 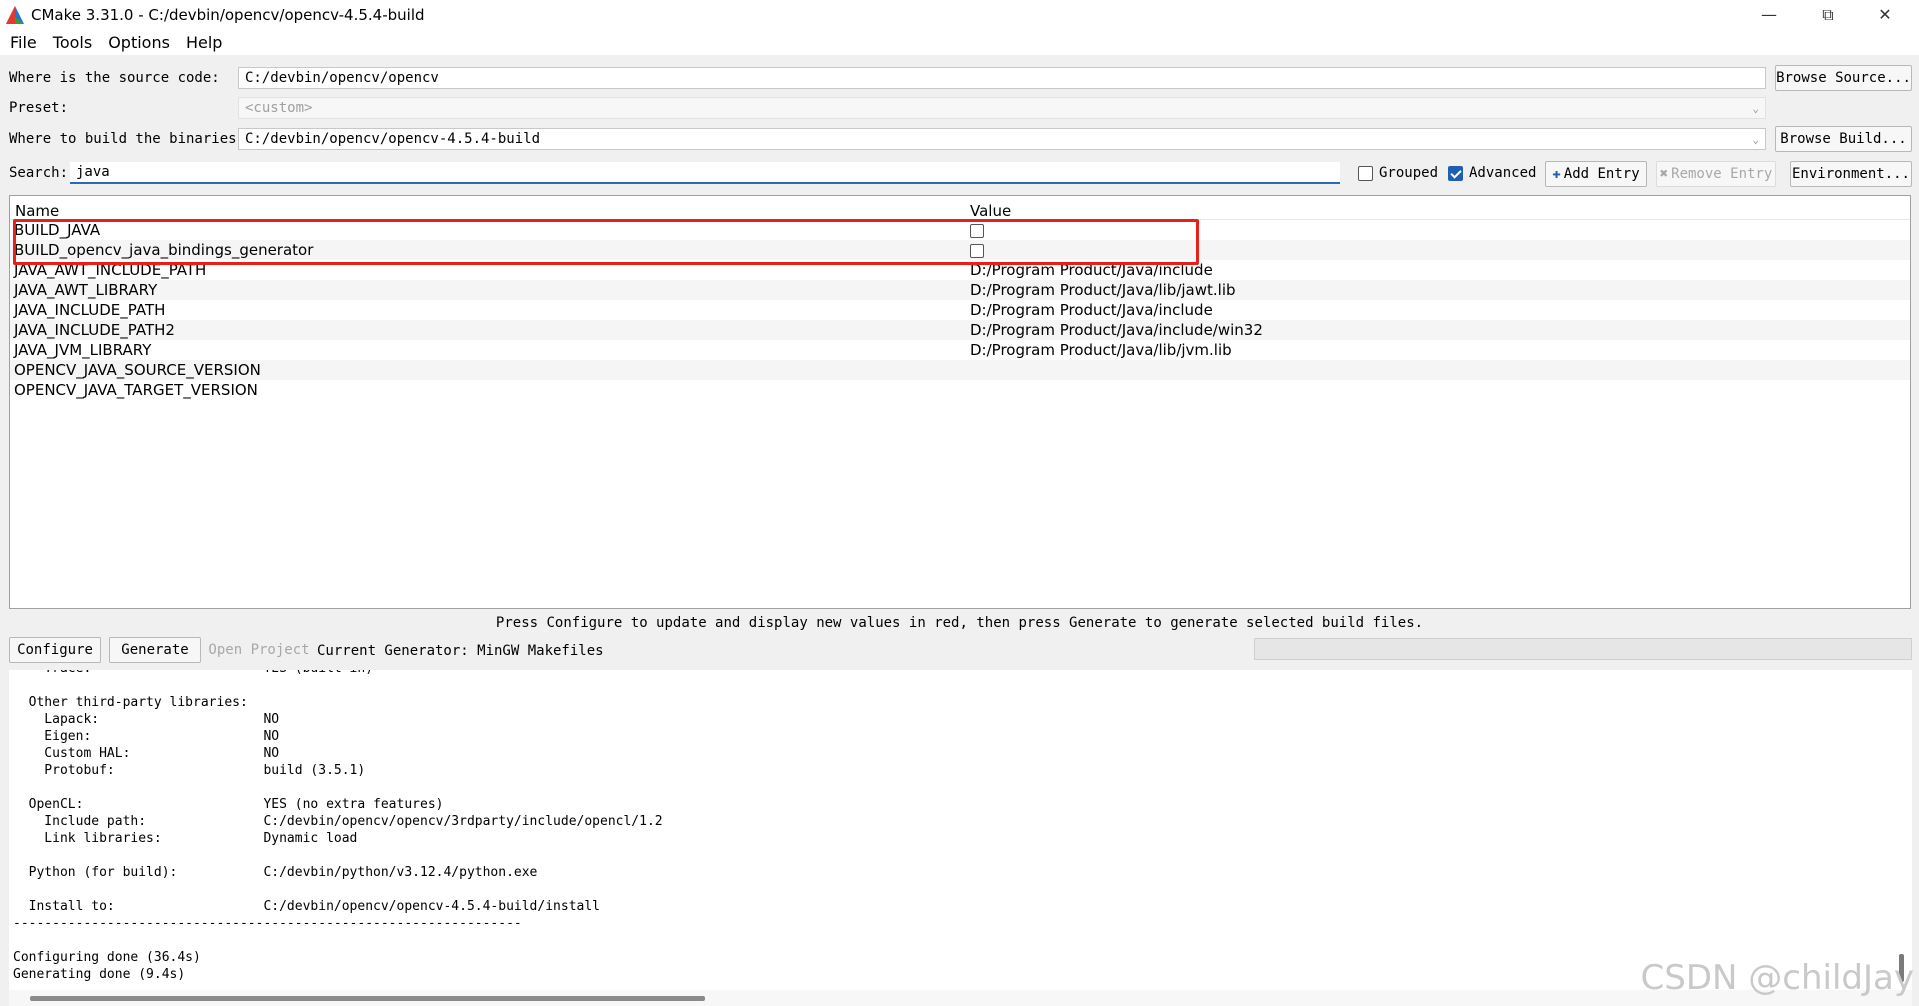 I want to click on log-line: Protobuf: build (3.5.1), so click(x=189, y=770).